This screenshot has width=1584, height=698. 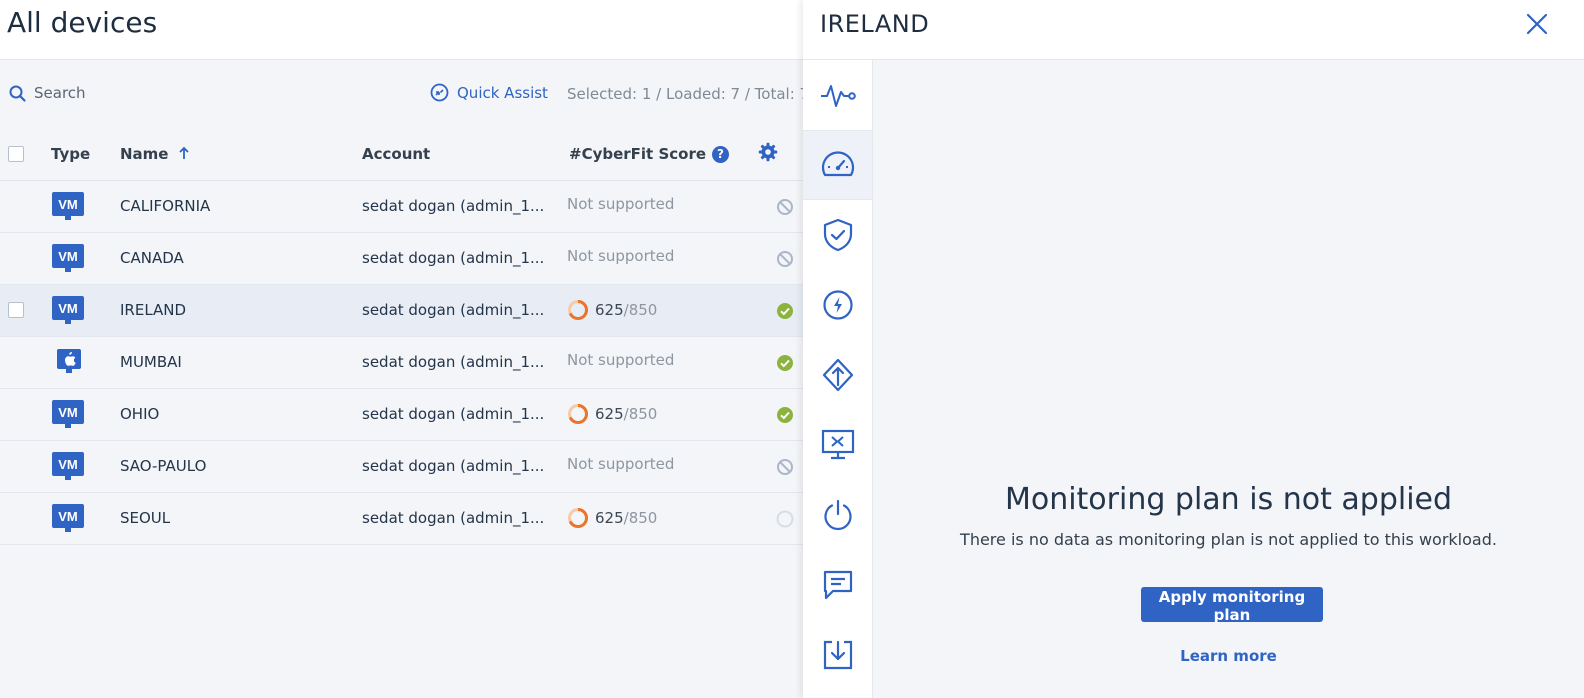 What do you see at coordinates (153, 310) in the screenshot?
I see `device-name: IRELAND` at bounding box center [153, 310].